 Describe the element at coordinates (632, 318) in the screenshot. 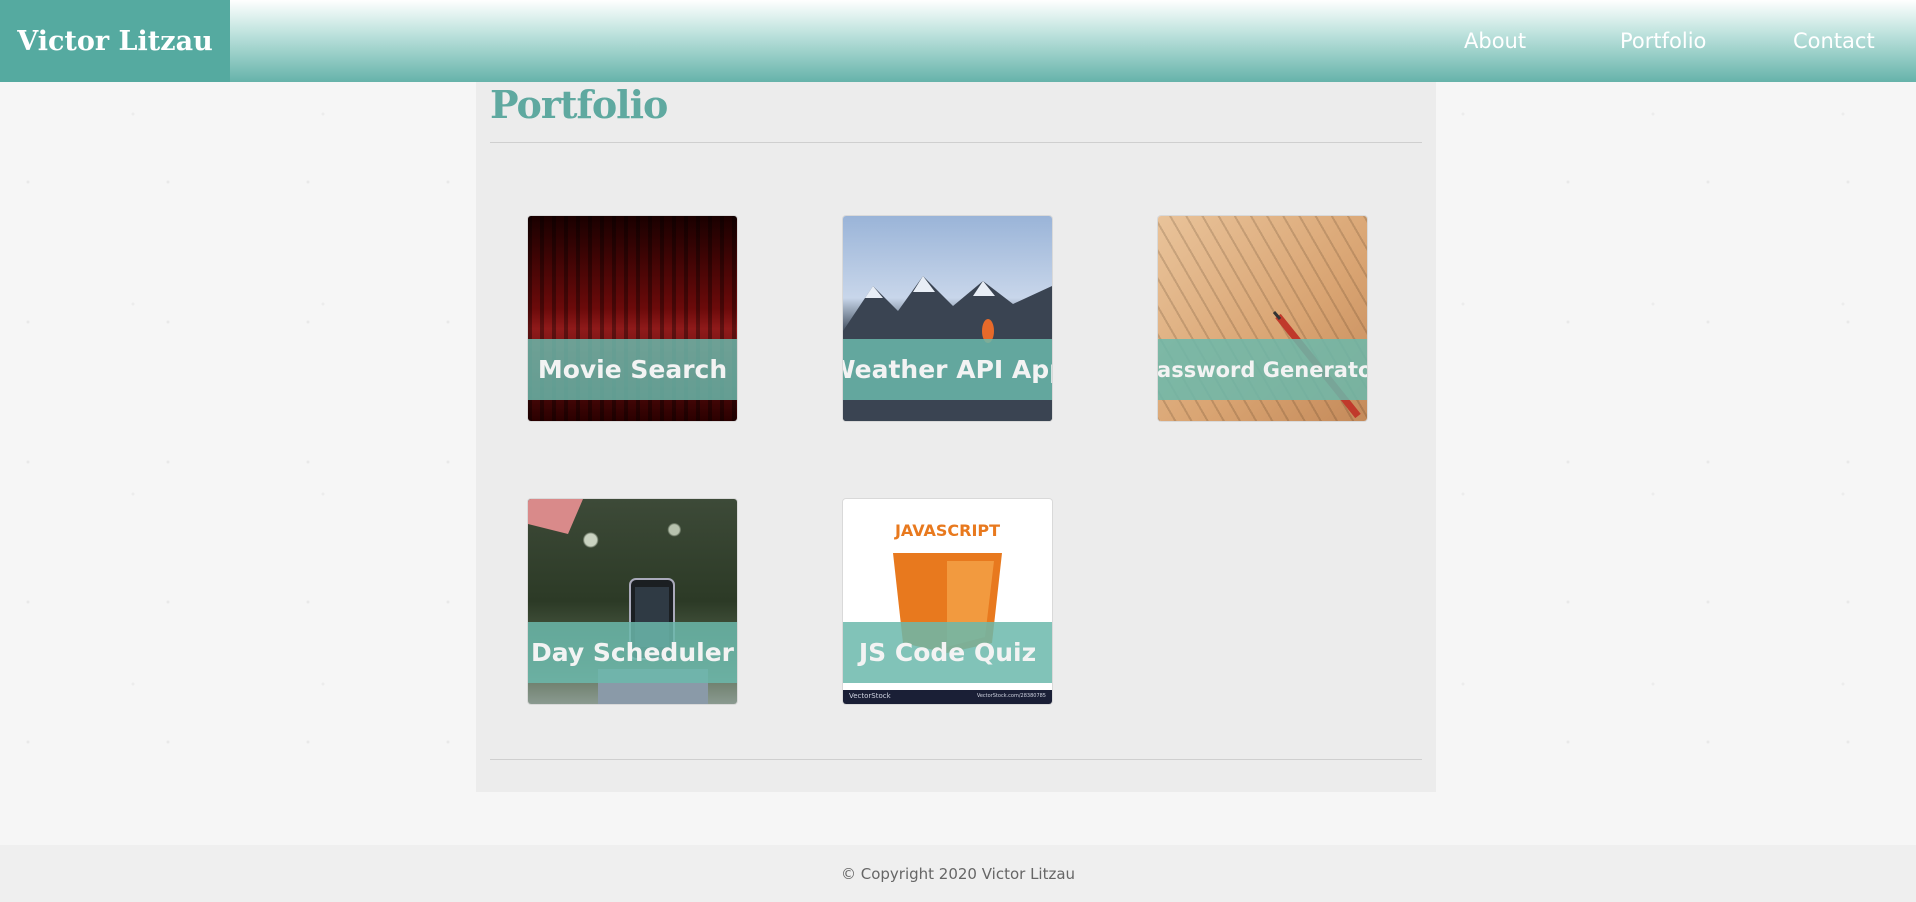

I see `project-card-movie-search: Movie Search` at that location.